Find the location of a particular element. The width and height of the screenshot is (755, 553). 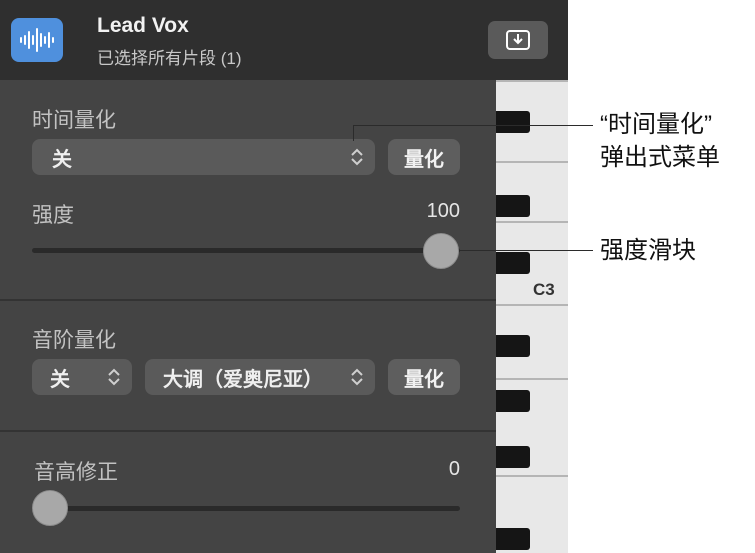

piano-keyboard is located at coordinates (532, 316).